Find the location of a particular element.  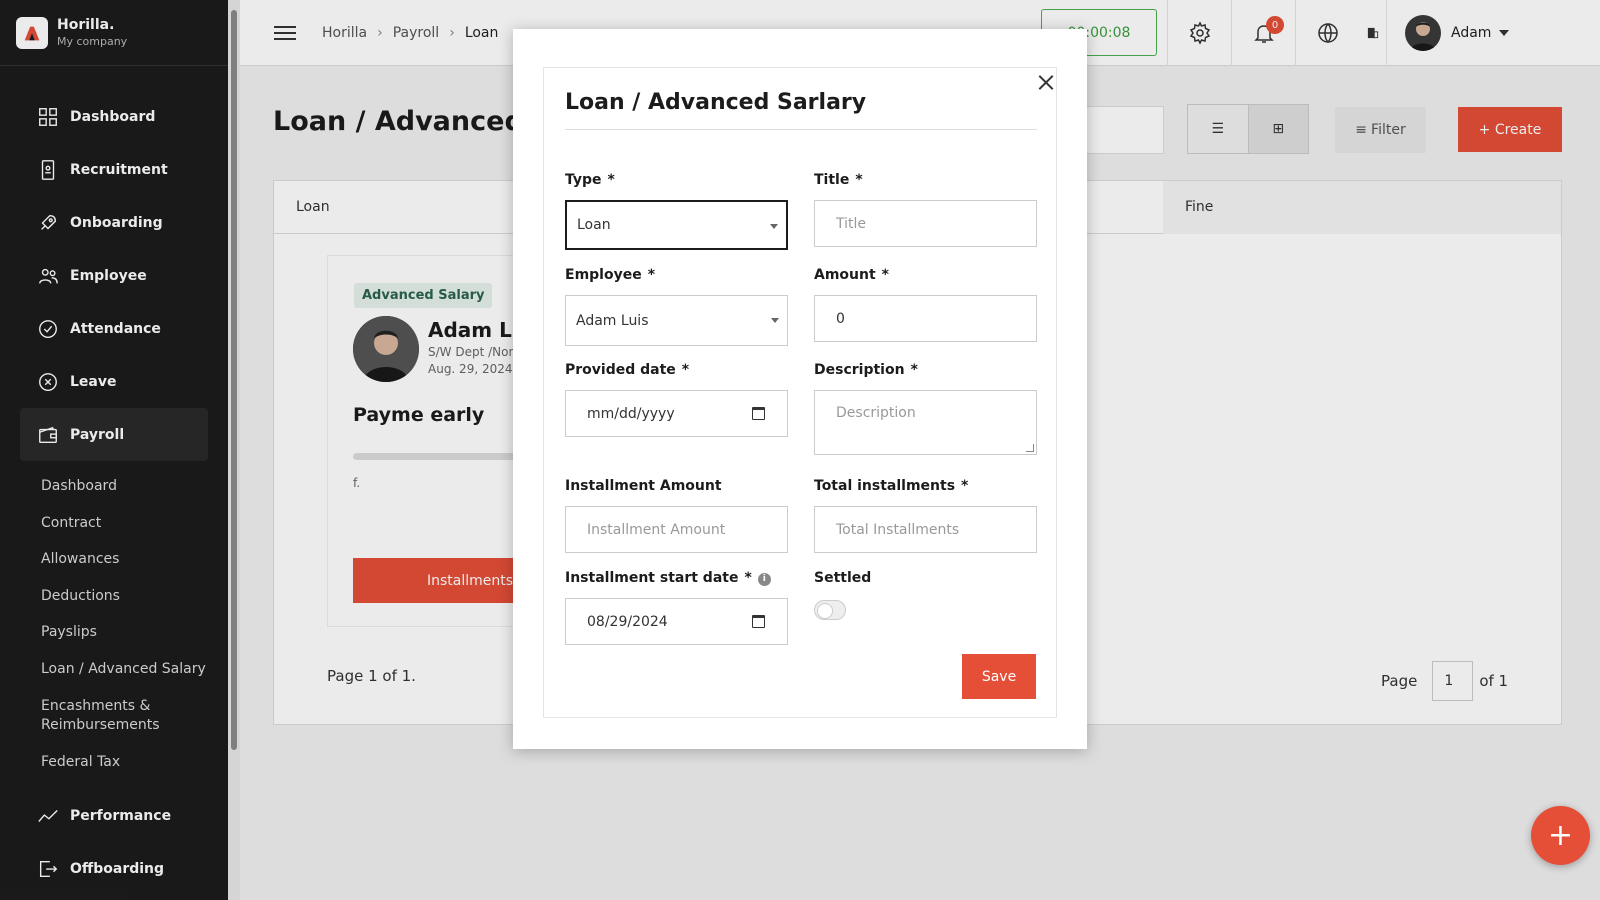

save-button: Save is located at coordinates (999, 676).